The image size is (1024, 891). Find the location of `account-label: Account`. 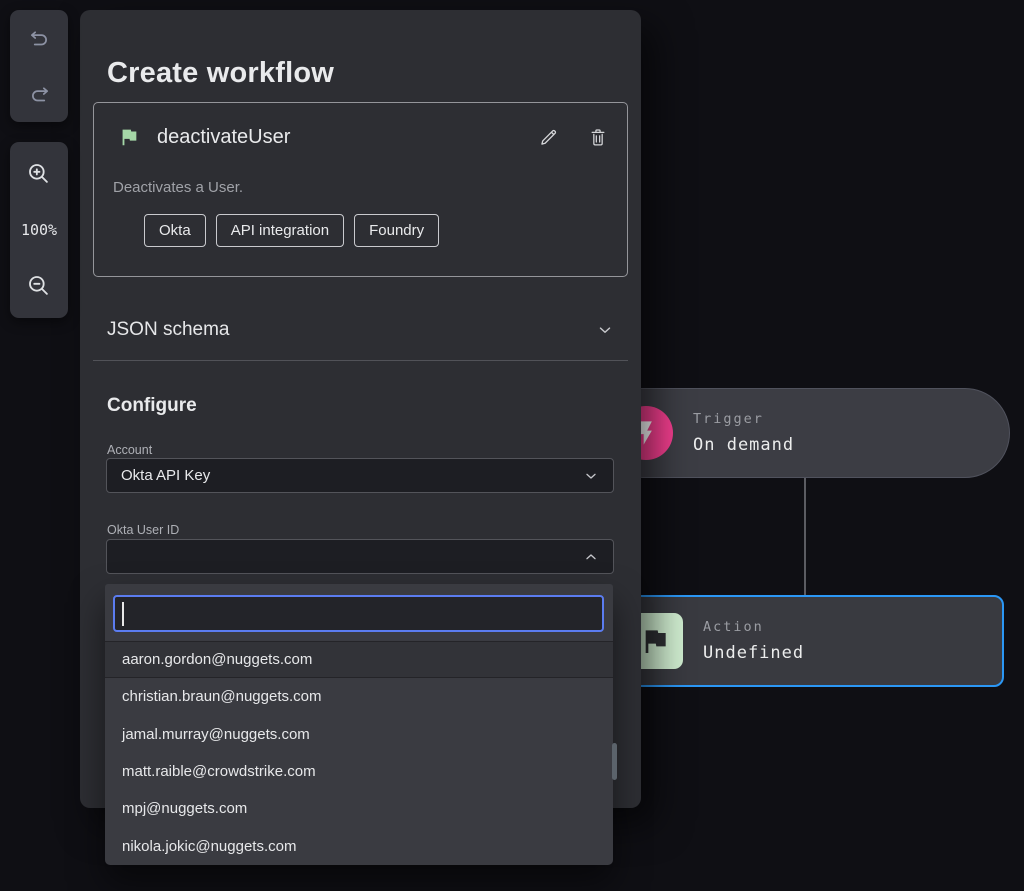

account-label: Account is located at coordinates (130, 450).